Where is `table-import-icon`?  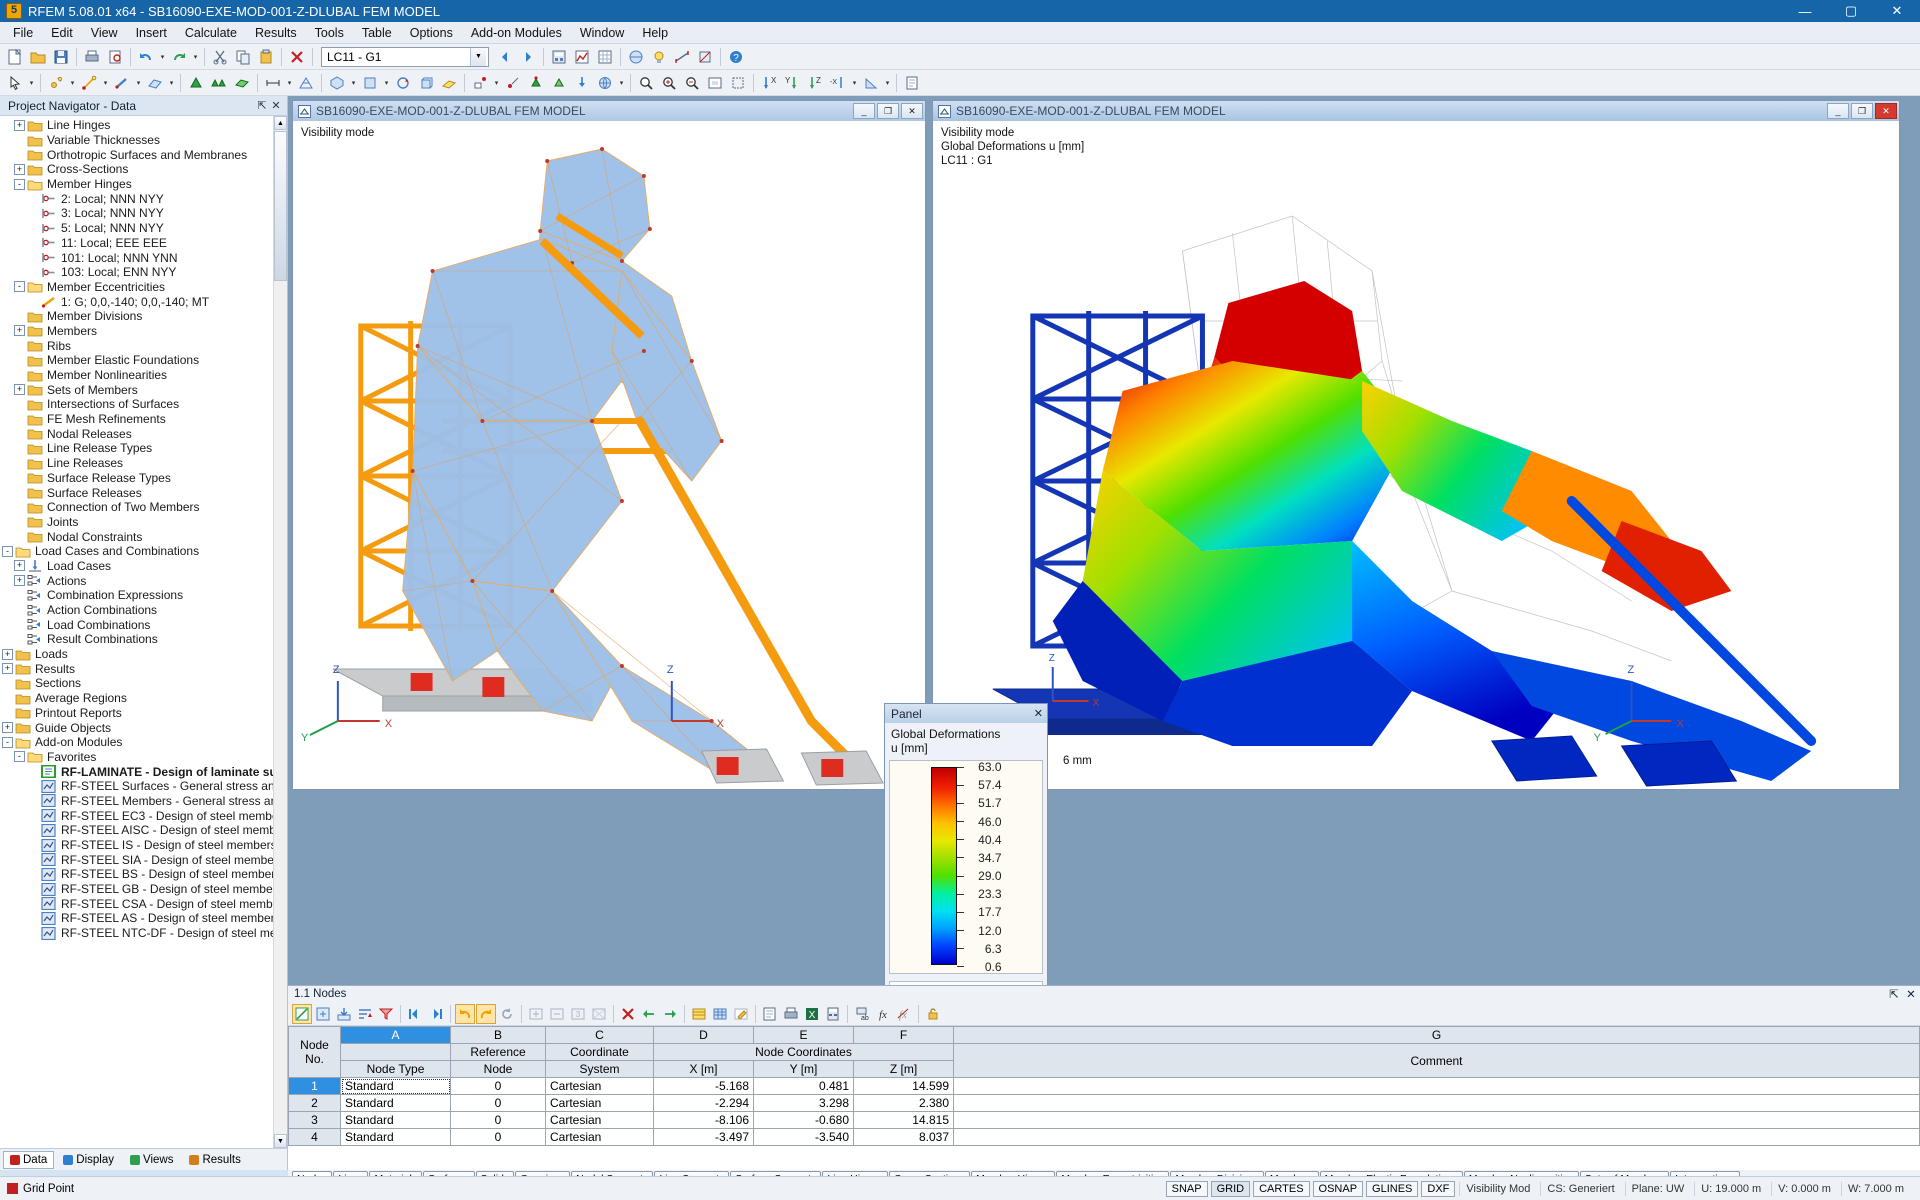 table-import-icon is located at coordinates (344, 1014).